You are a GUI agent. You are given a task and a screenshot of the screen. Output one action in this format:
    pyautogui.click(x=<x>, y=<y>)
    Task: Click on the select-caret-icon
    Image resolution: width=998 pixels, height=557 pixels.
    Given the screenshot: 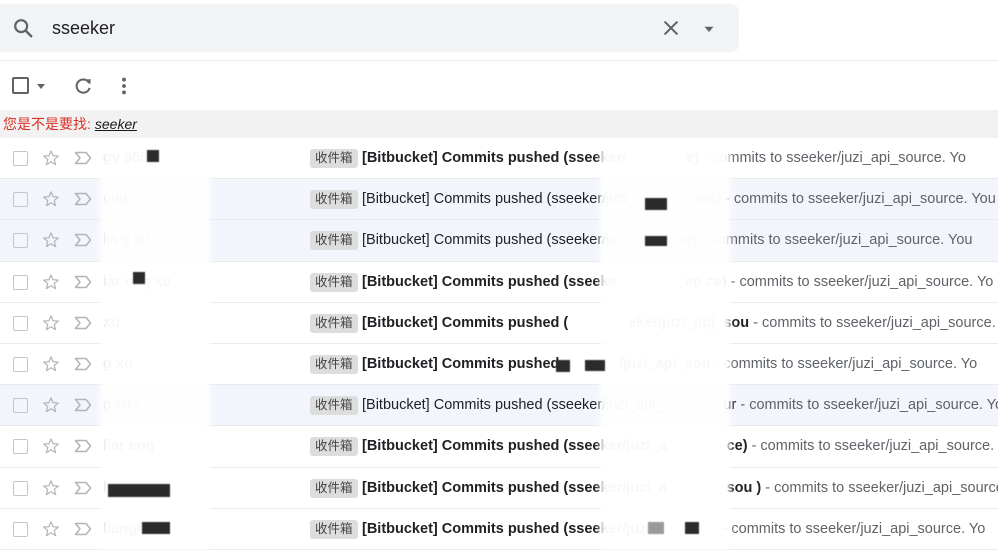 What is the action you would take?
    pyautogui.click(x=41, y=86)
    